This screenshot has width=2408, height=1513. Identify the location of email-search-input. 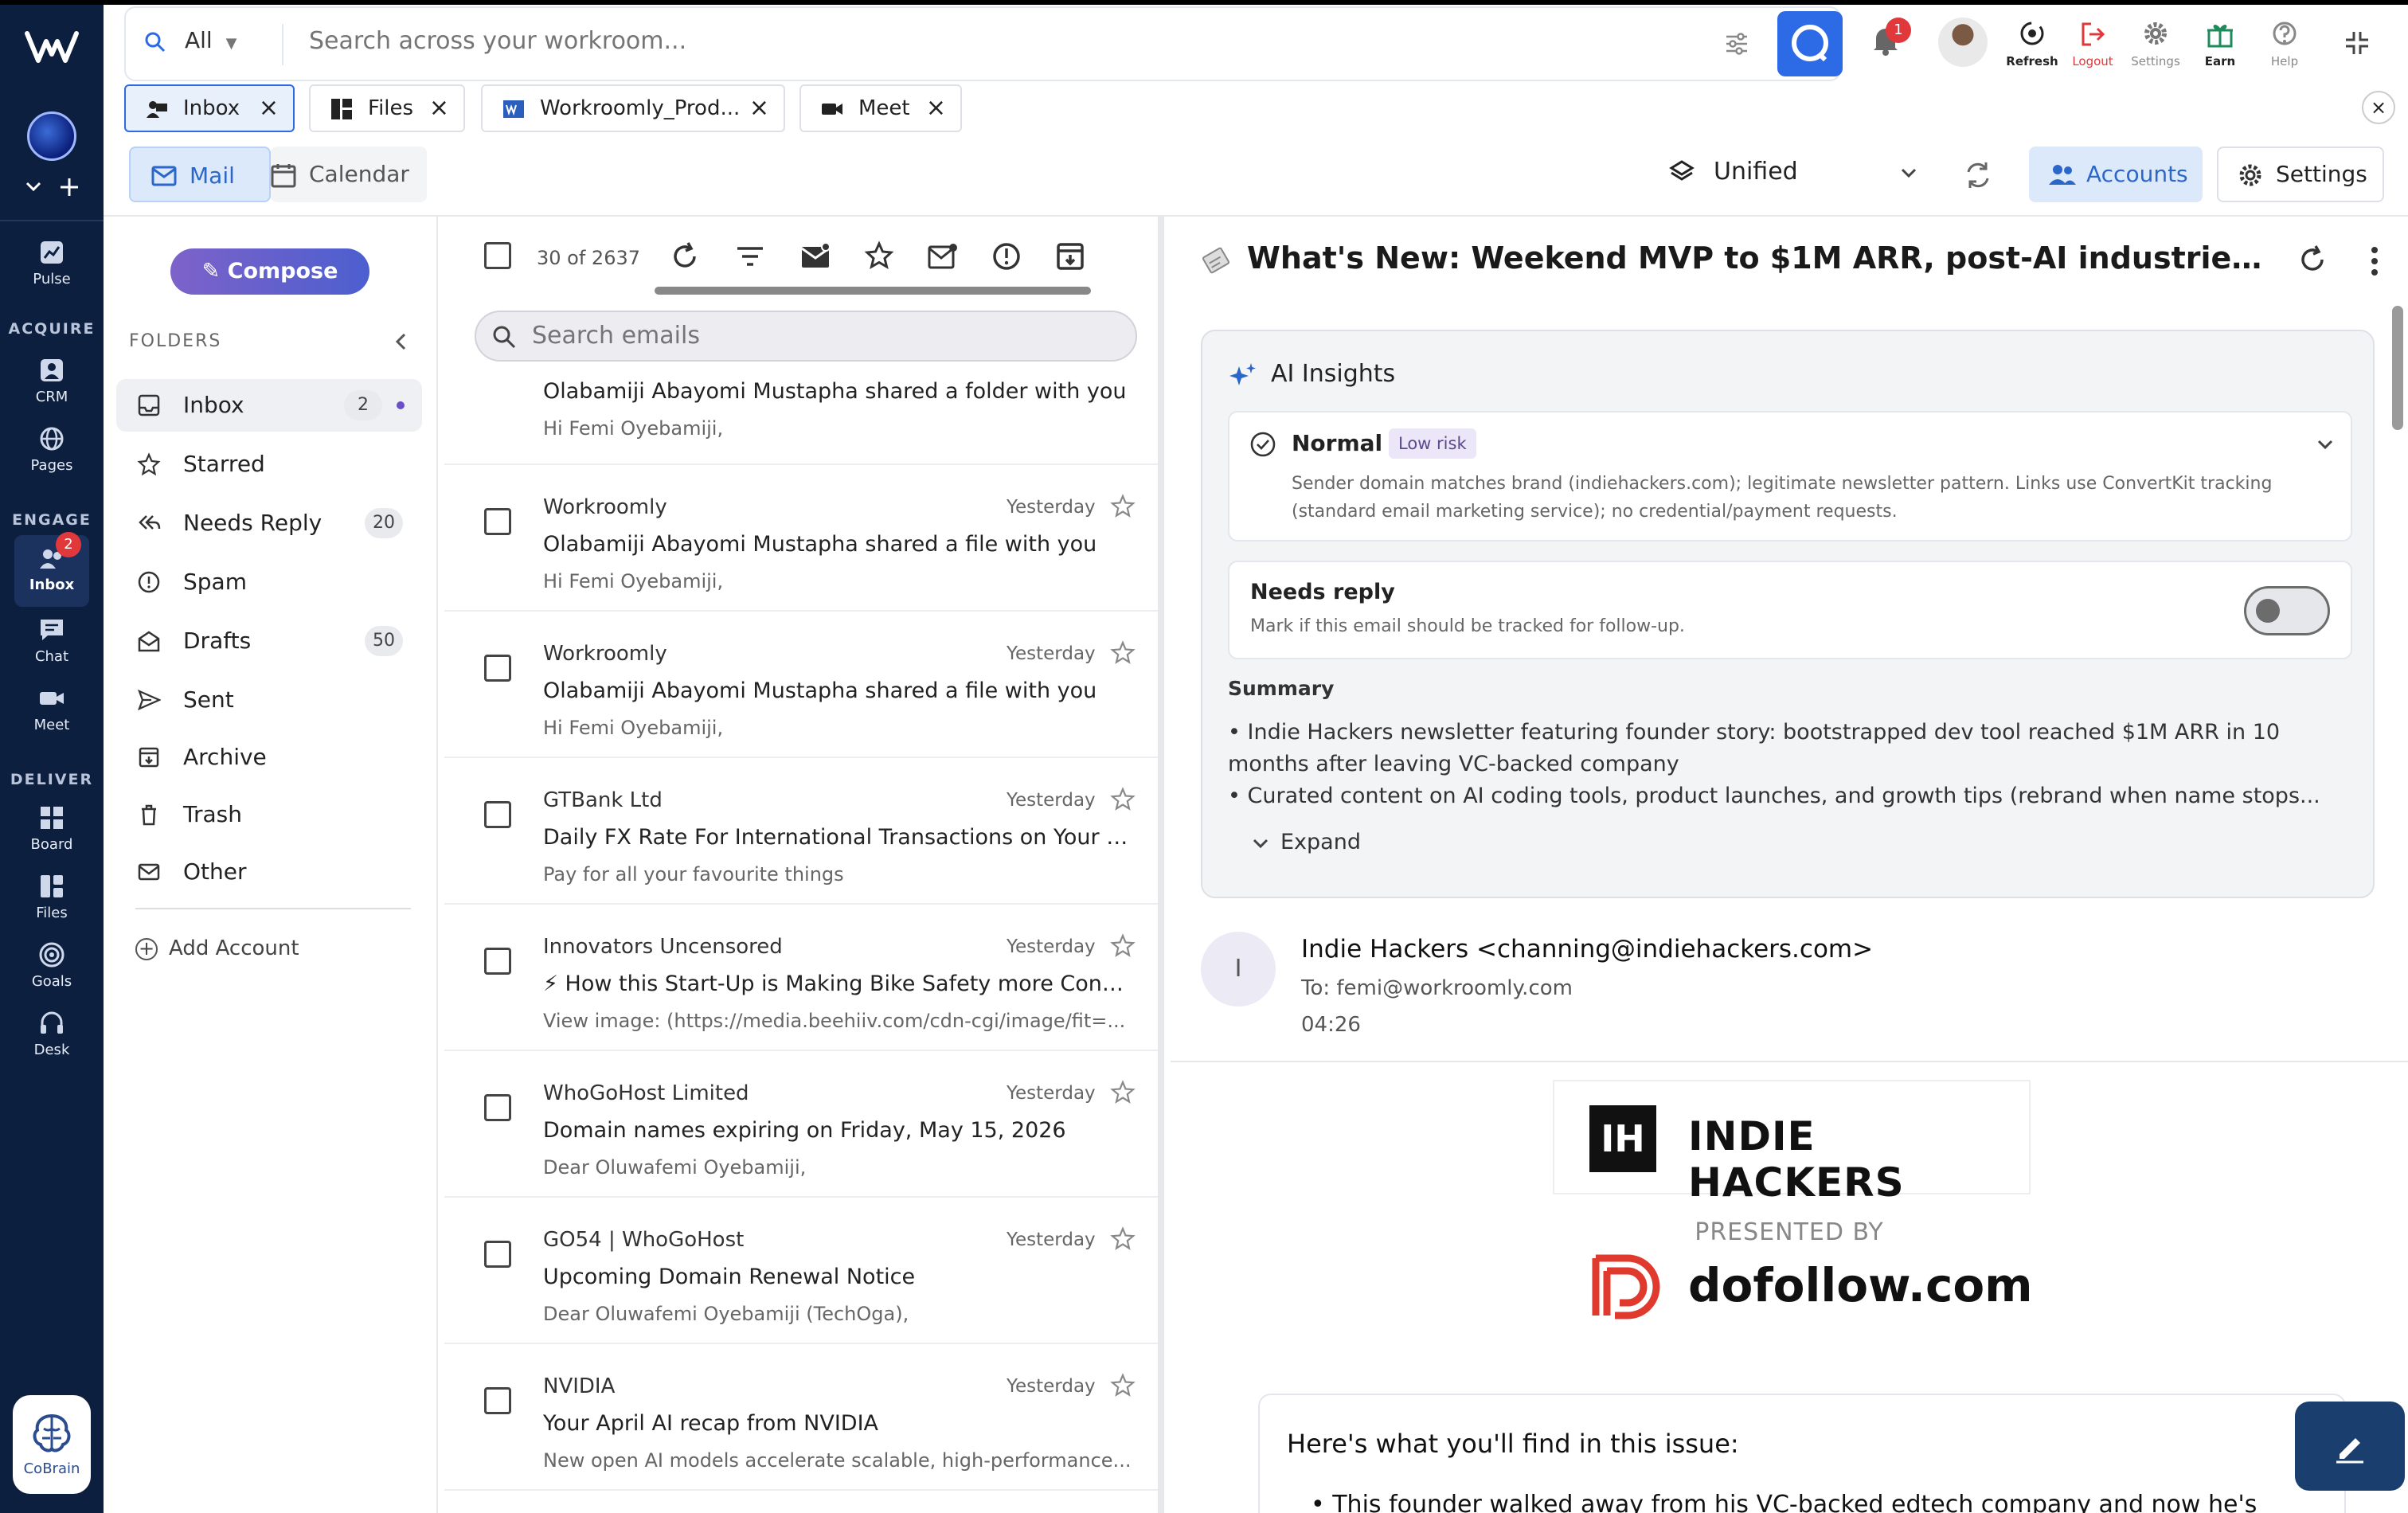
(810, 336).